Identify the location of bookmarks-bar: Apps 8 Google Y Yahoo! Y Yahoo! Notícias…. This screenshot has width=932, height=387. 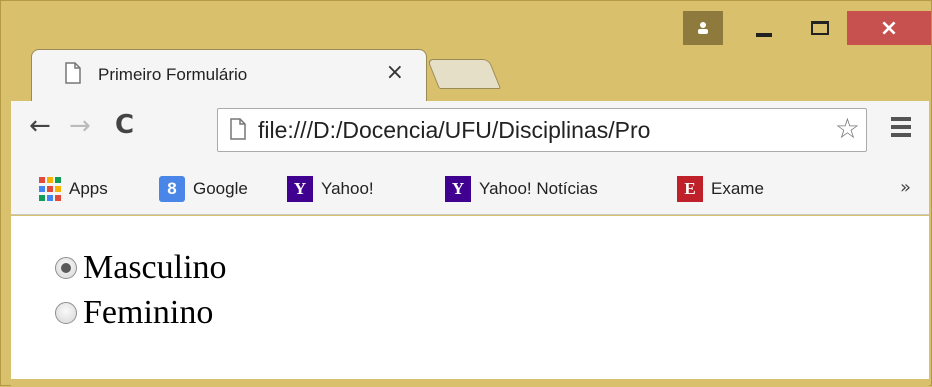
(470, 189).